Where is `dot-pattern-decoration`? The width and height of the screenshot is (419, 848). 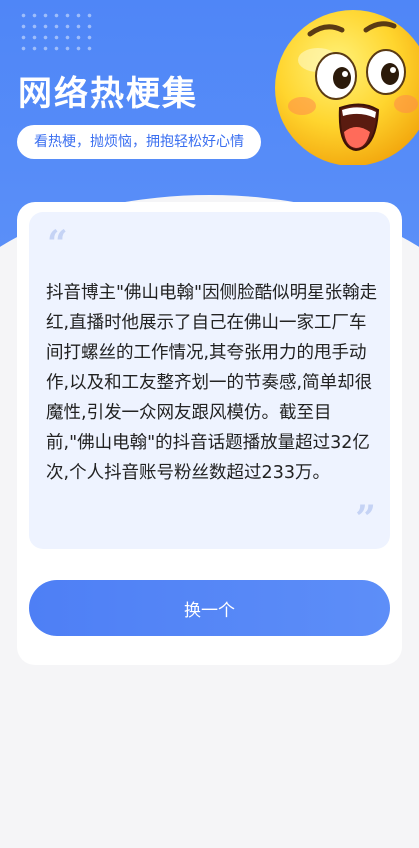
dot-pattern-decoration is located at coordinates (58, 32).